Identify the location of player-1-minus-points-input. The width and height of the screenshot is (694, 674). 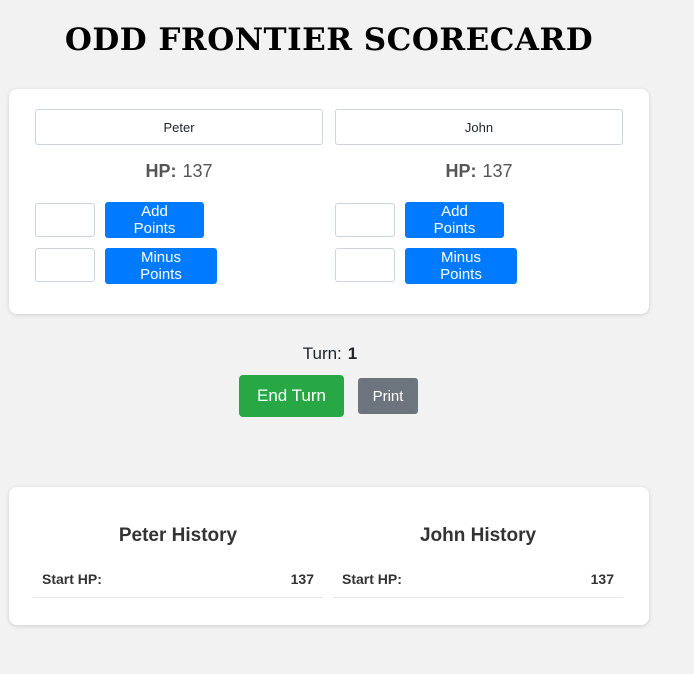
(65, 265).